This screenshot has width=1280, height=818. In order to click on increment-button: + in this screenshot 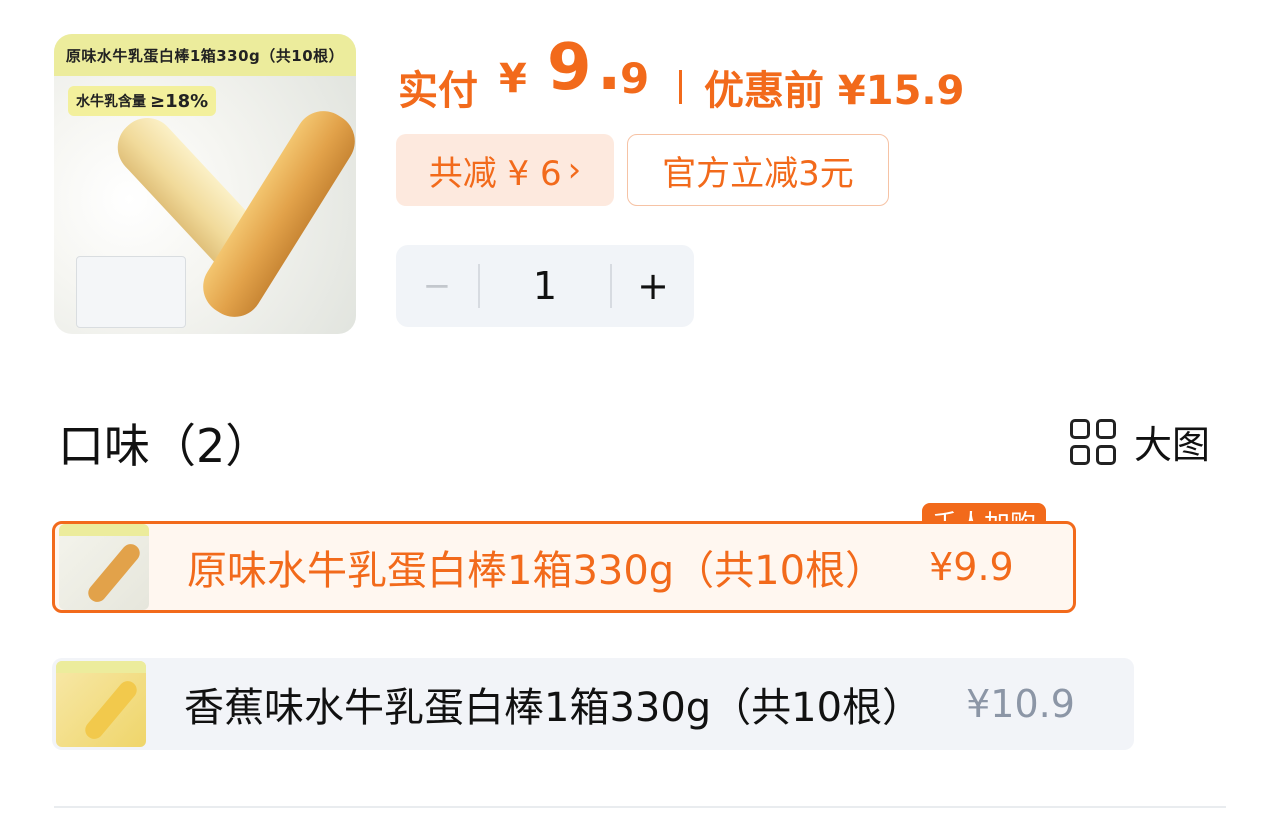, I will do `click(653, 286)`.